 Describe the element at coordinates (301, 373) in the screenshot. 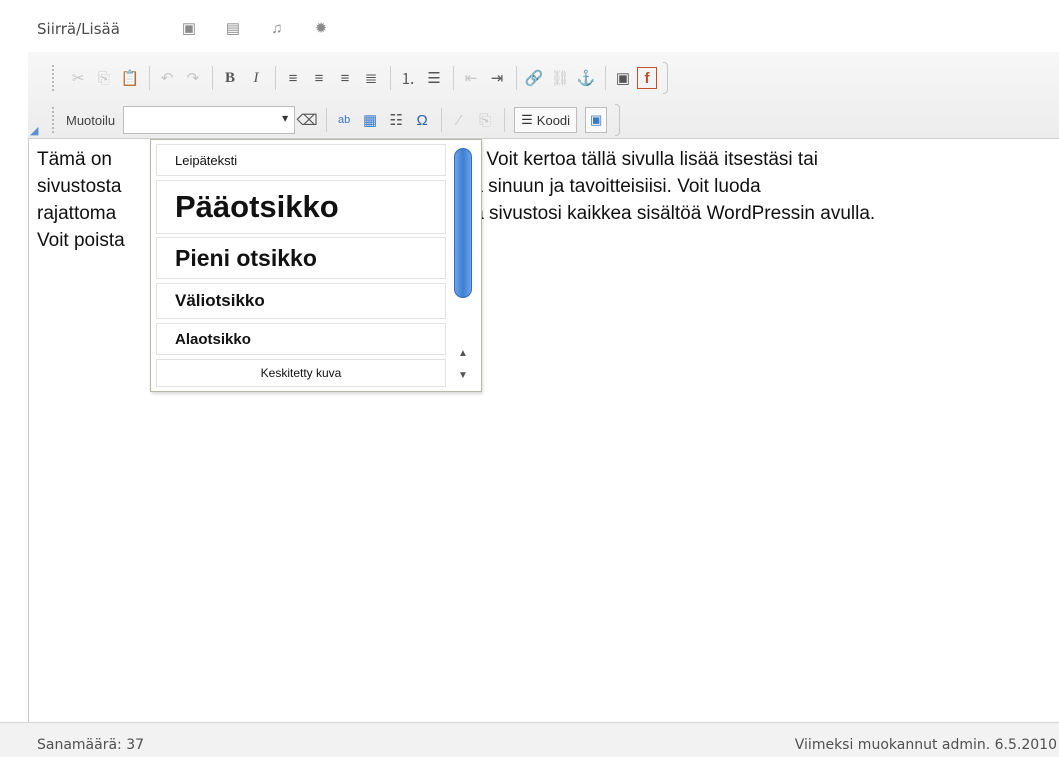

I see `dropdown-item-keskitetty-kuva: Keskitetty kuva` at that location.